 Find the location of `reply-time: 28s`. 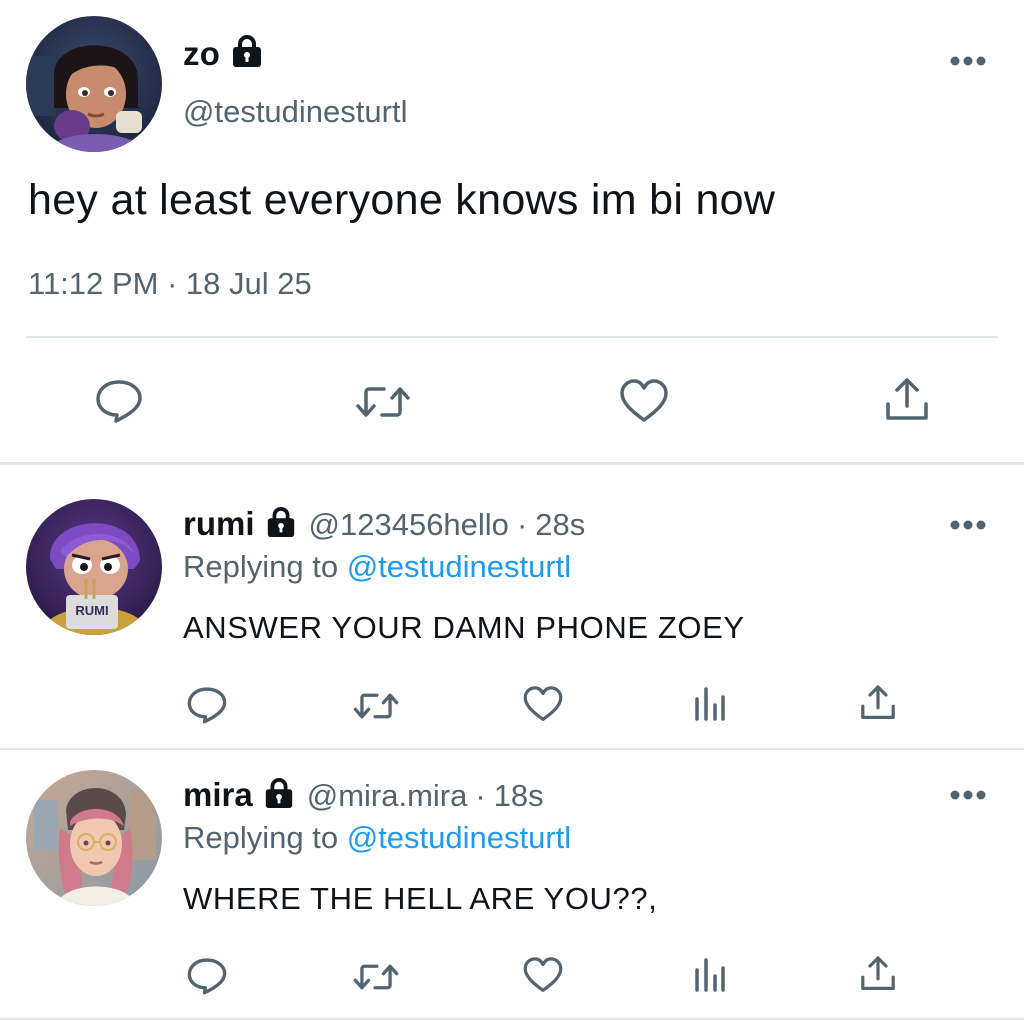

reply-time: 28s is located at coordinates (560, 525).